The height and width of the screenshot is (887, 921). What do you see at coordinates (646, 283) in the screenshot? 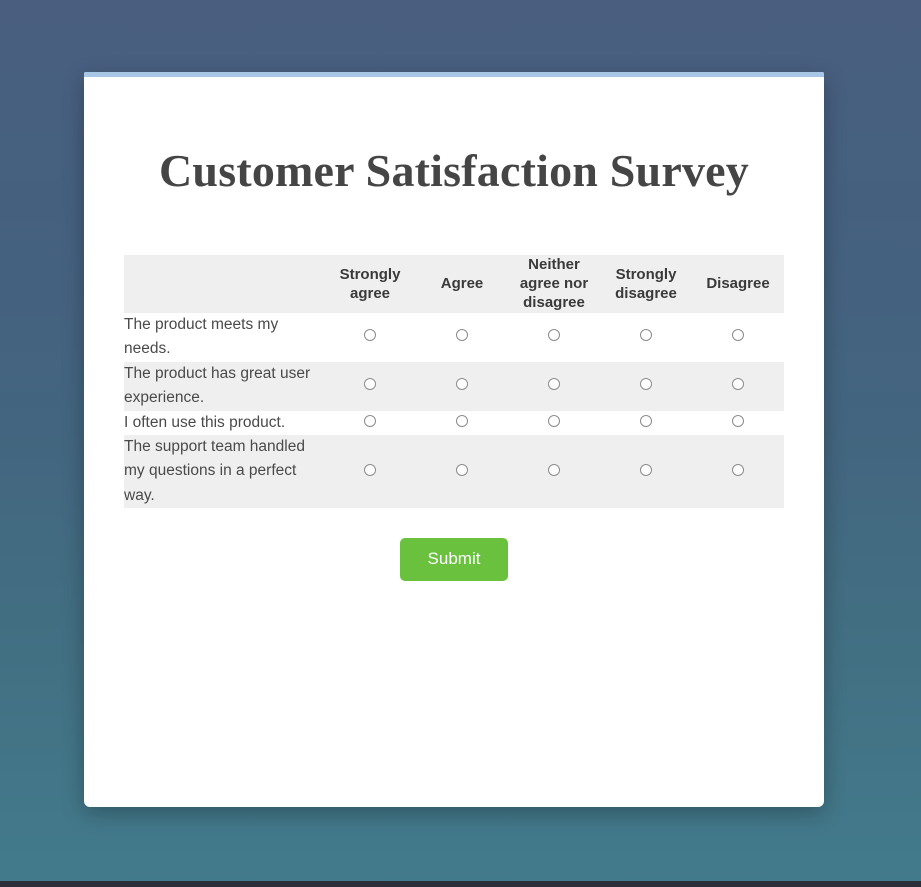
I see `matrix-header-strongly-disagree: Strongly disagree` at bounding box center [646, 283].